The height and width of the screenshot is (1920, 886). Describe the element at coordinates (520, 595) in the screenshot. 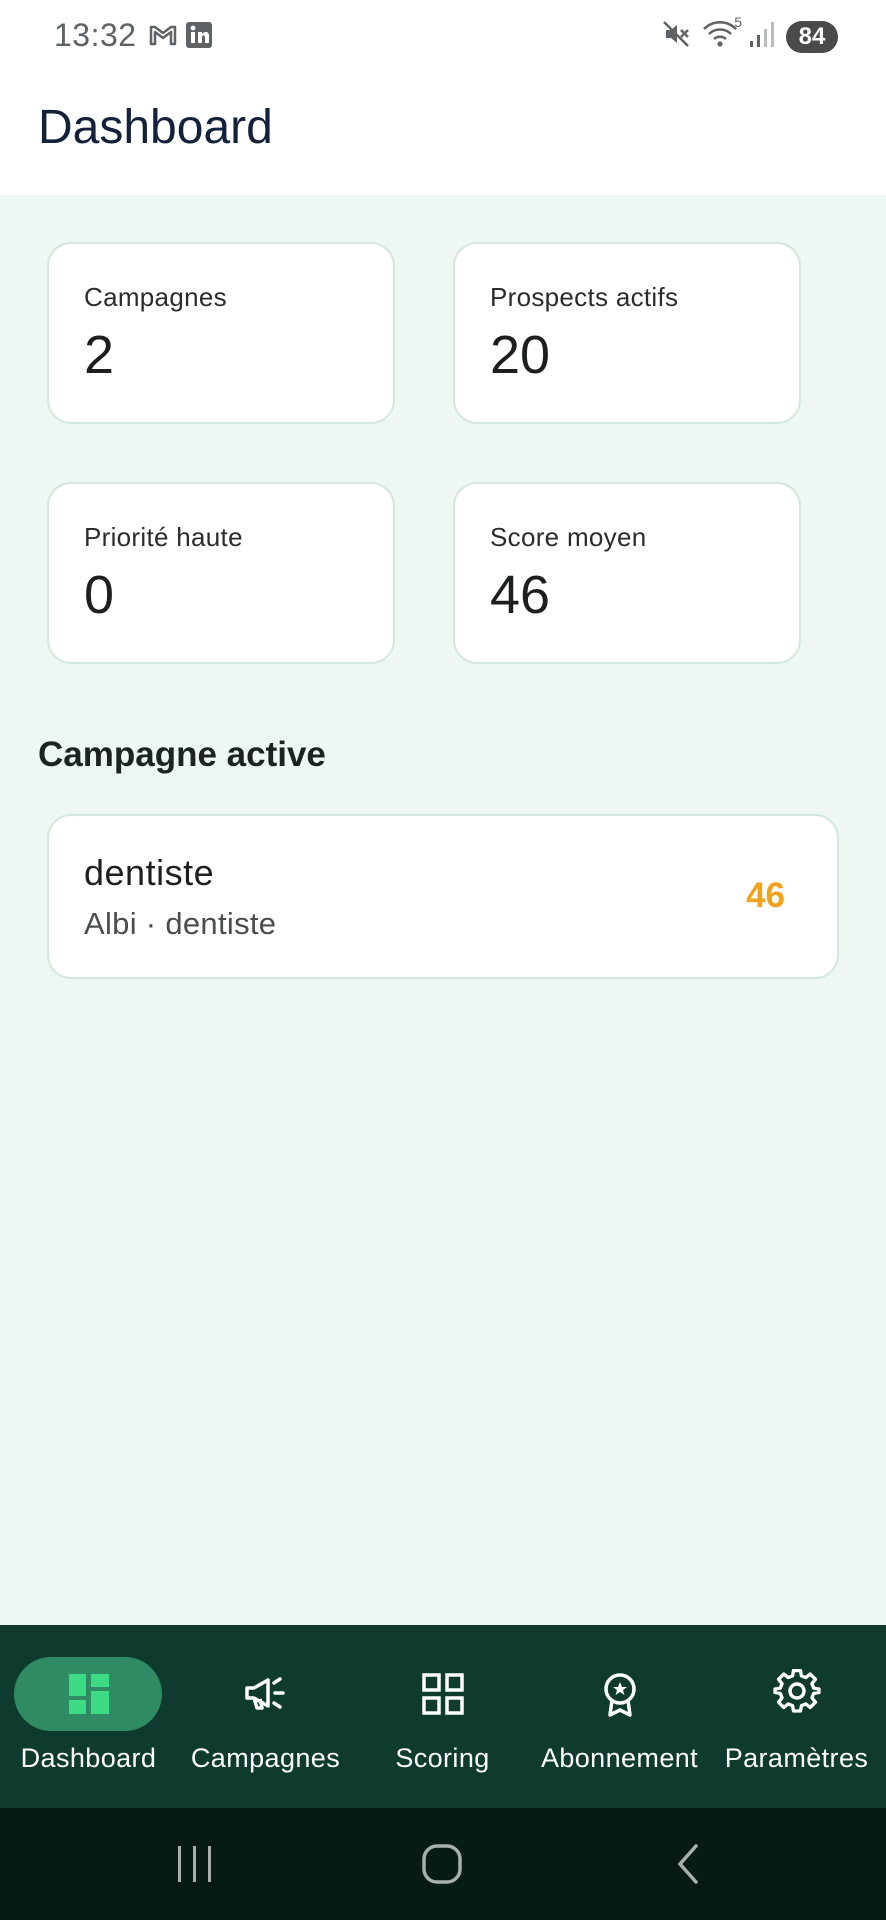

I see `stat-value: 46` at that location.